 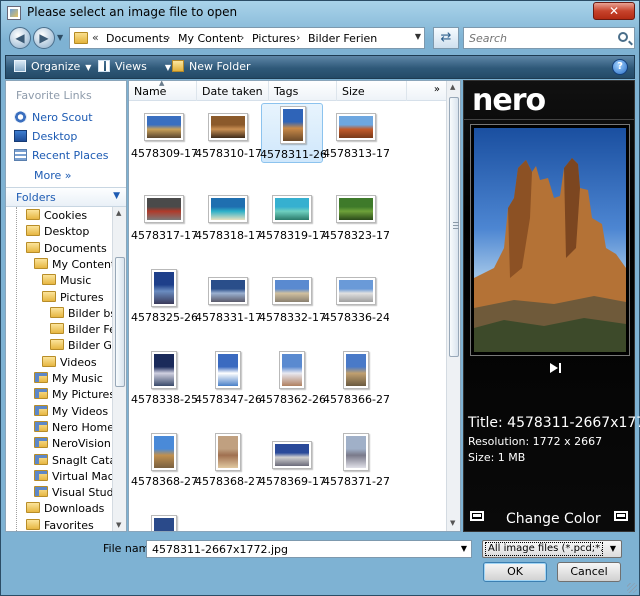 What do you see at coordinates (61, 155) in the screenshot?
I see `favorite-recent-places: Recent Places` at bounding box center [61, 155].